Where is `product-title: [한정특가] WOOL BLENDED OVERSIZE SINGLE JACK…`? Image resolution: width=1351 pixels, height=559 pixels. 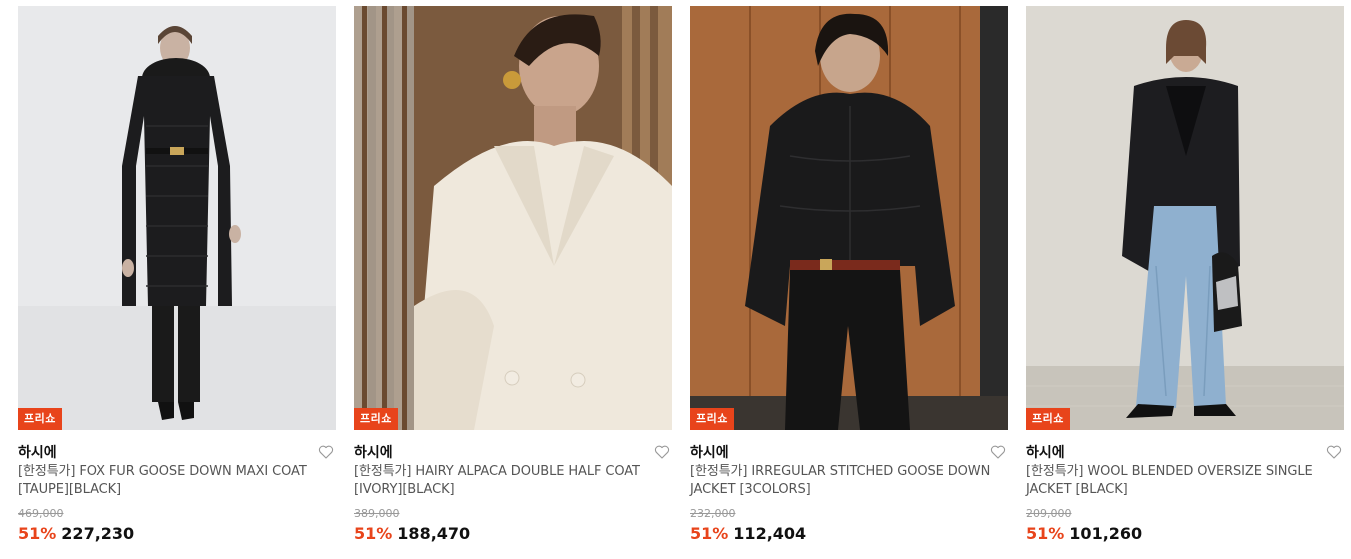
product-title: [한정특가] WOOL BLENDED OVERSIZE SINGLE JACK… is located at coordinates (1185, 481).